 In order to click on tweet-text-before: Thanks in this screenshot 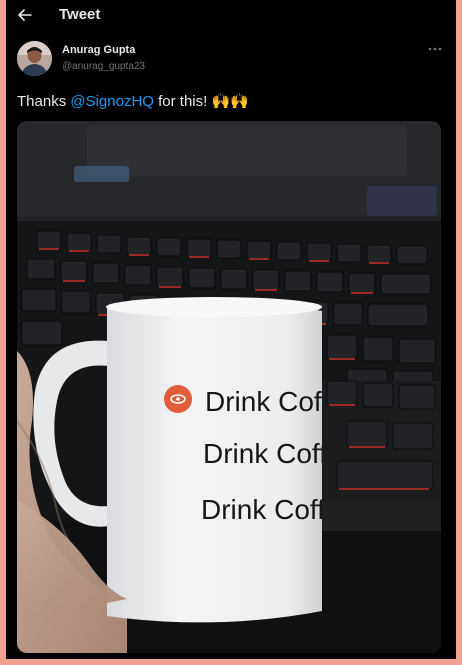, I will do `click(44, 101)`.